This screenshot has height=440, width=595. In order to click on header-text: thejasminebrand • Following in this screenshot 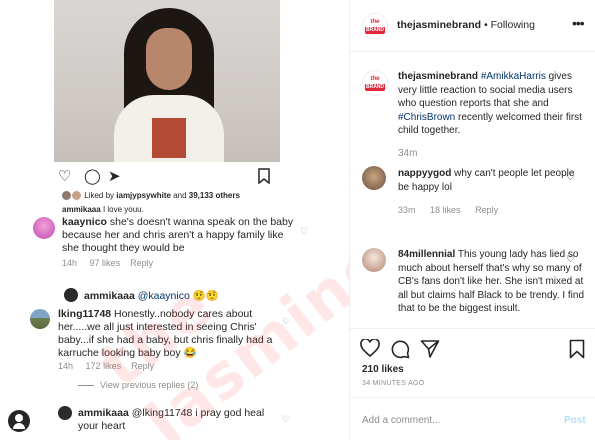, I will do `click(466, 25)`.